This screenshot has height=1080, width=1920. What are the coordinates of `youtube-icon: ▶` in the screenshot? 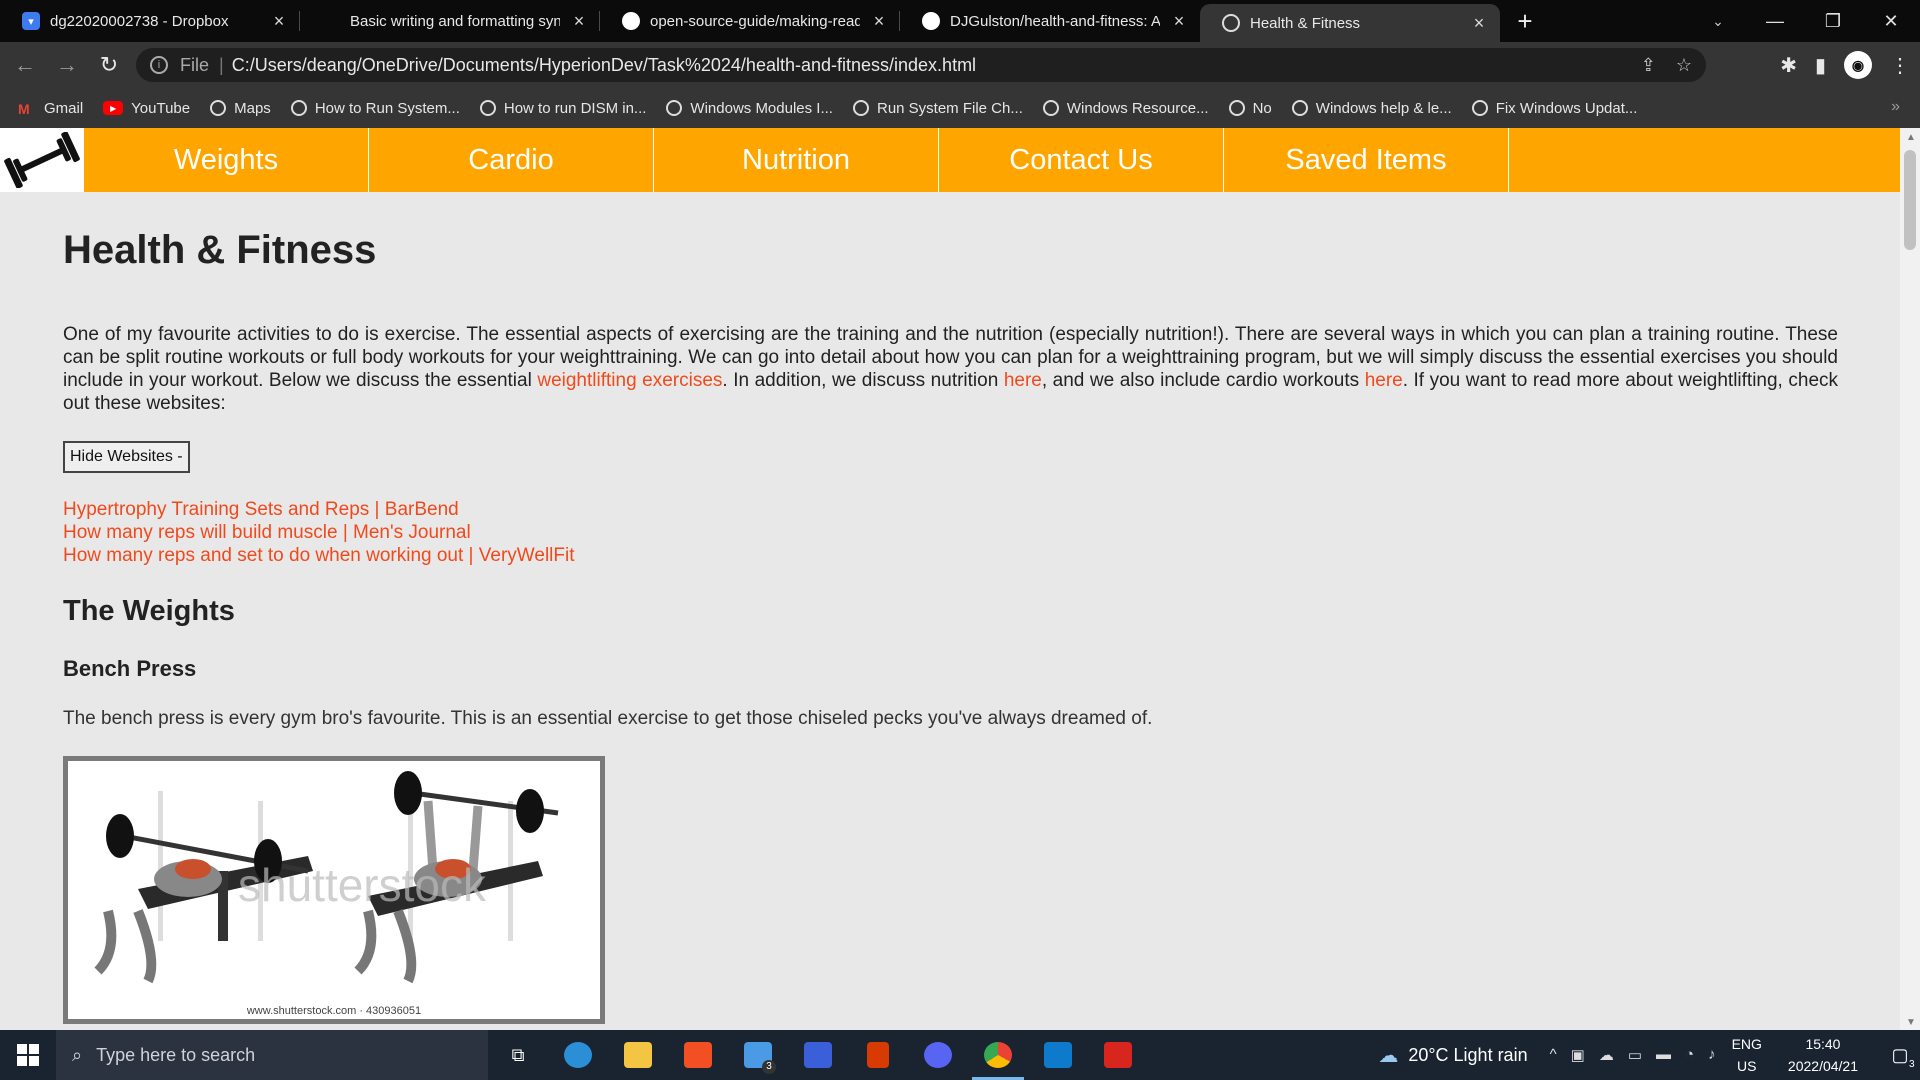 It's located at (113, 108).